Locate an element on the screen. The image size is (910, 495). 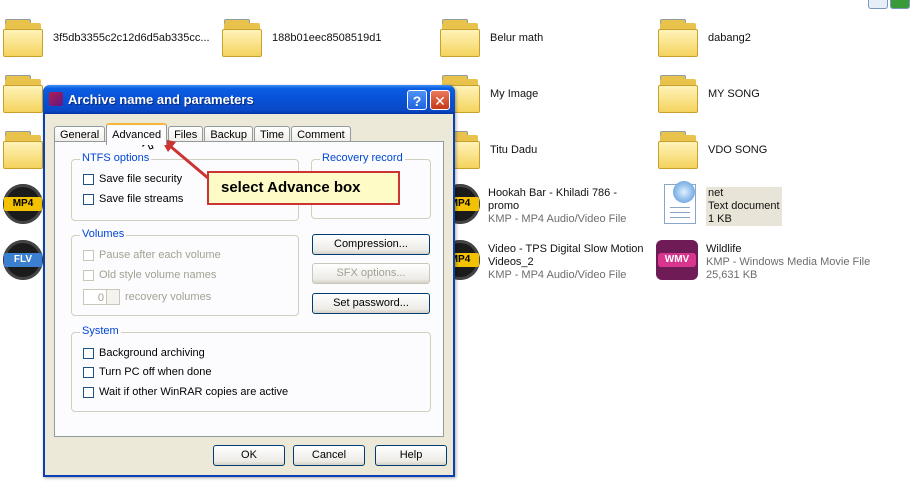
old-style-names-checkbox: Old style volume names is located at coordinates (149, 275).